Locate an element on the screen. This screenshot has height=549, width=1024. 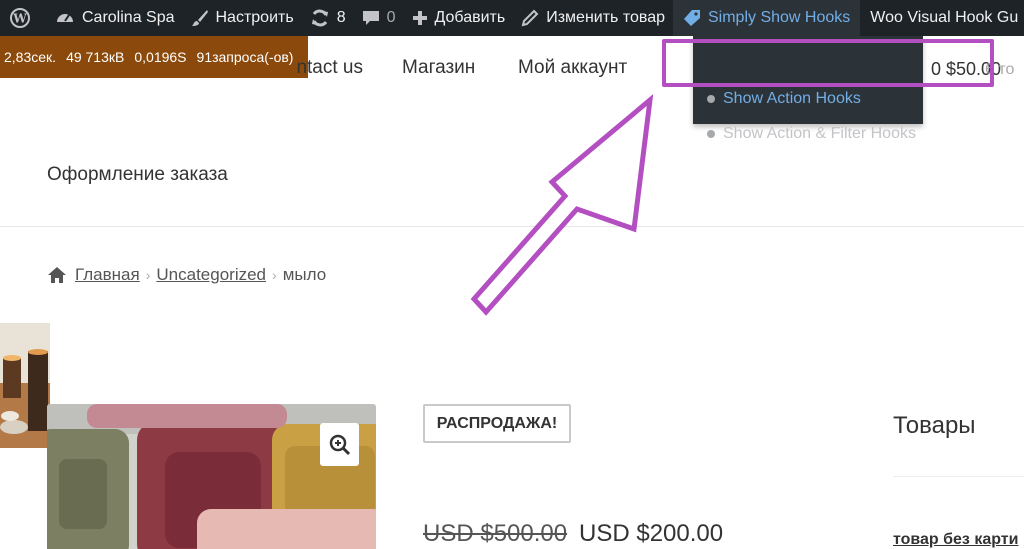
show-action-hooks-item: Show Action Hooks is located at coordinates (777, 99).